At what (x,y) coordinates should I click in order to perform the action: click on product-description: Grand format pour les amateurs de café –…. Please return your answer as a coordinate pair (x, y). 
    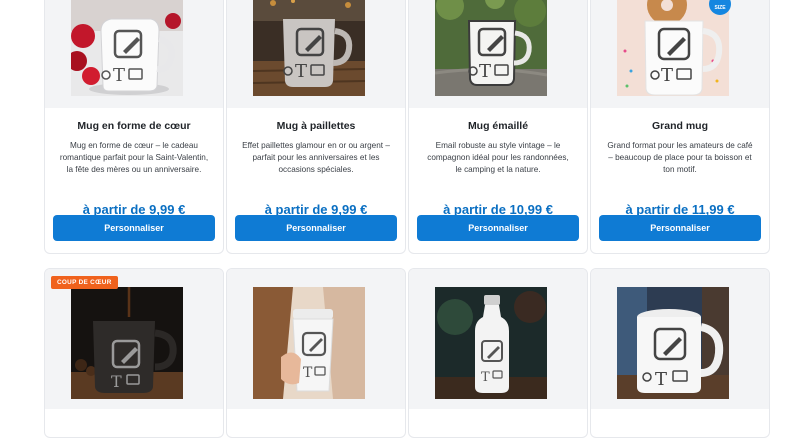
    Looking at the image, I should click on (680, 157).